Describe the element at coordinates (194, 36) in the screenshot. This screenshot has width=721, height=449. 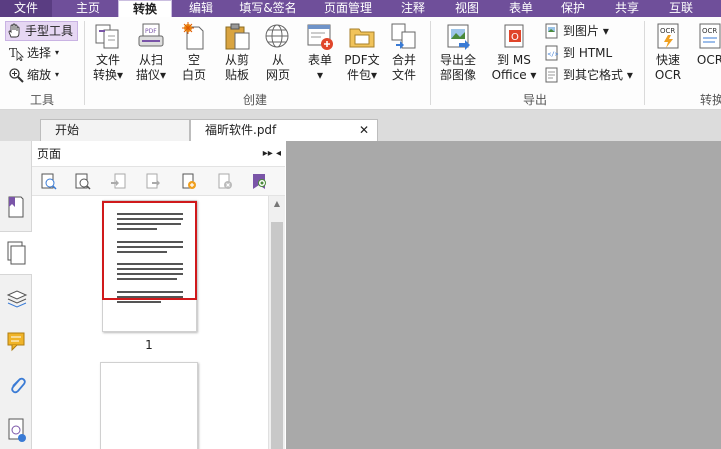
I see `blank-page-icon` at that location.